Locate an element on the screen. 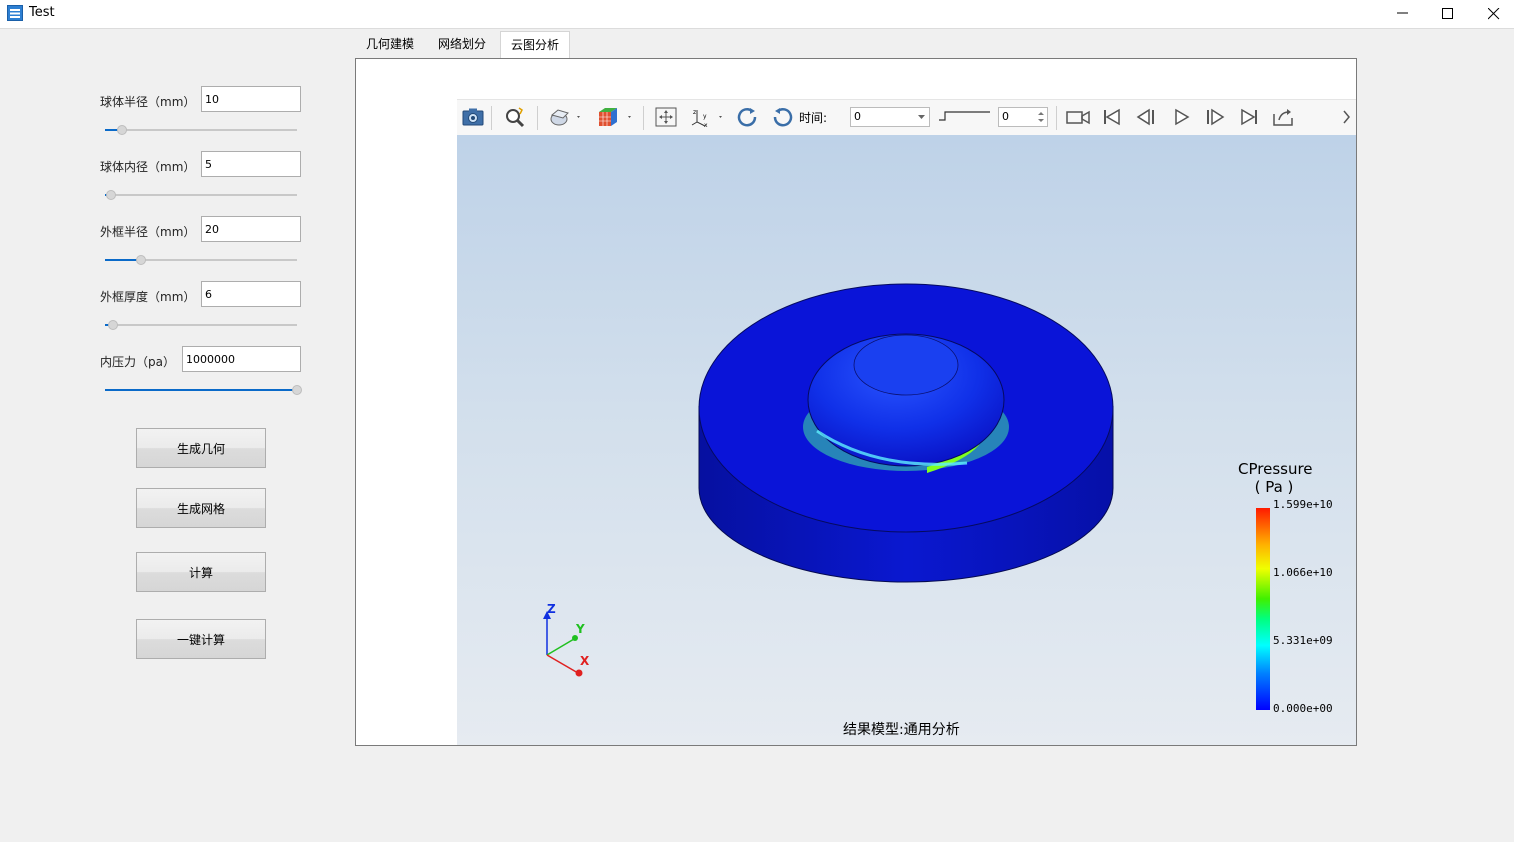 This screenshot has width=1514, height=842. compute-button: 计算 is located at coordinates (201, 572).